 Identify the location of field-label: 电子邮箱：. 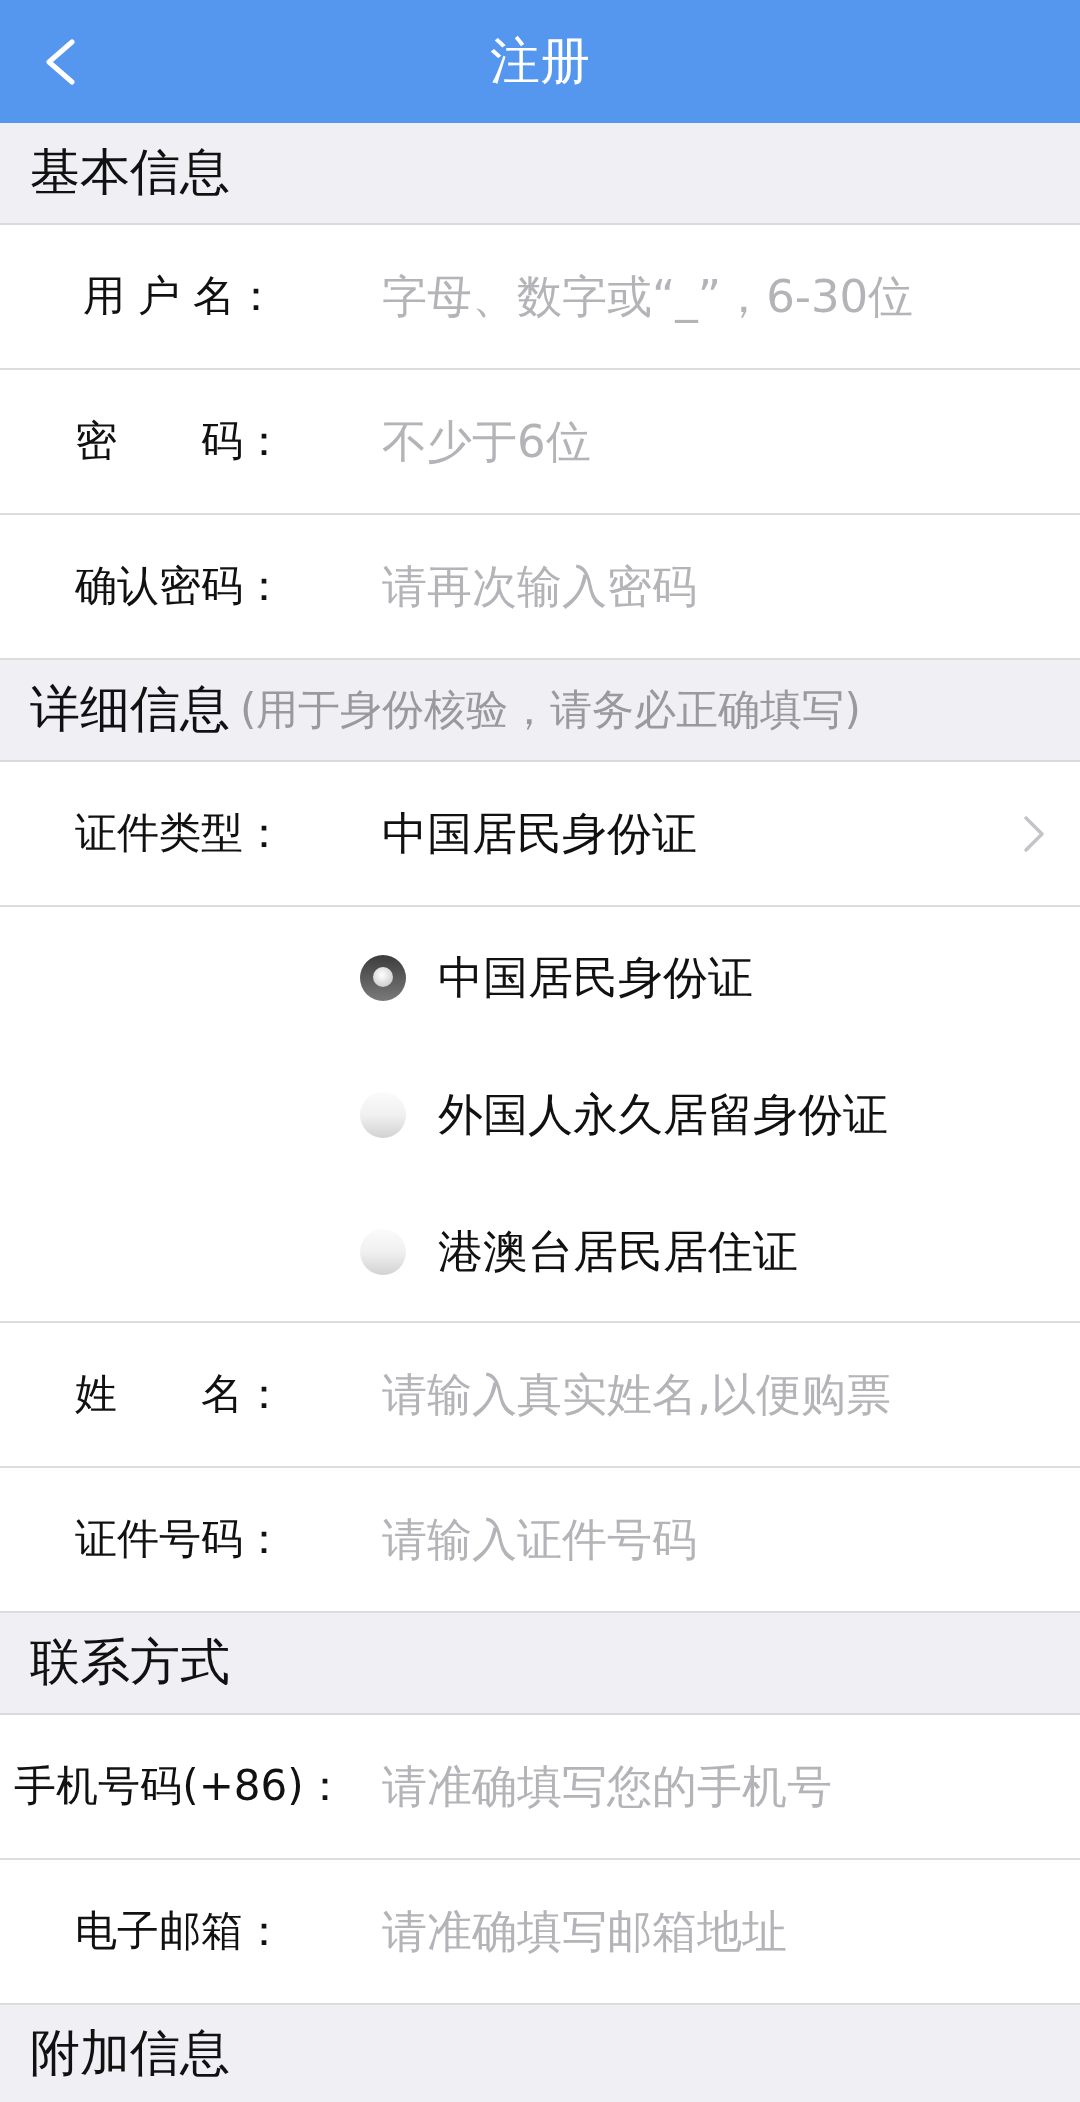
(180, 1931).